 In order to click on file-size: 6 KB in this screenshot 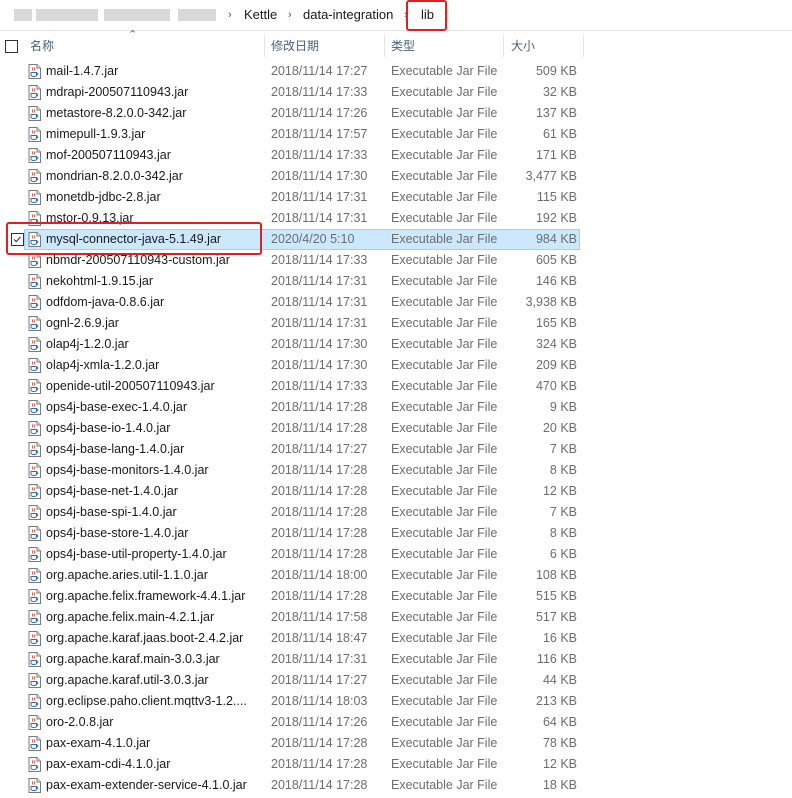, I will do `click(563, 554)`.